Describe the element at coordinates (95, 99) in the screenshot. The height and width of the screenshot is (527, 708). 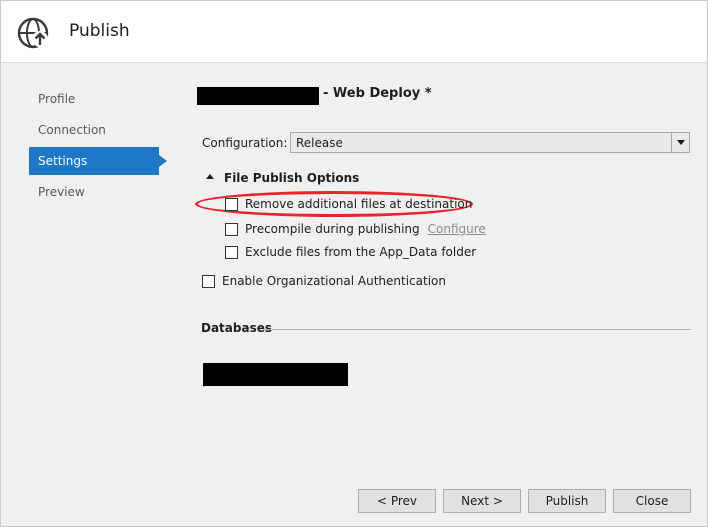
I see `nav-item-profile: Profile` at that location.